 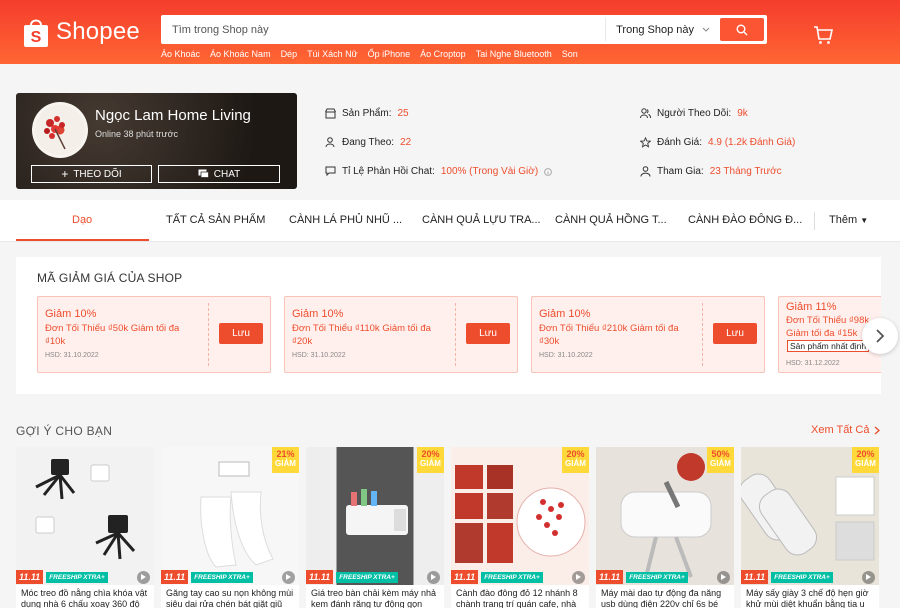 I want to click on tab-all-products: TẤT CẢ SẢN PHẨM, so click(x=215, y=220).